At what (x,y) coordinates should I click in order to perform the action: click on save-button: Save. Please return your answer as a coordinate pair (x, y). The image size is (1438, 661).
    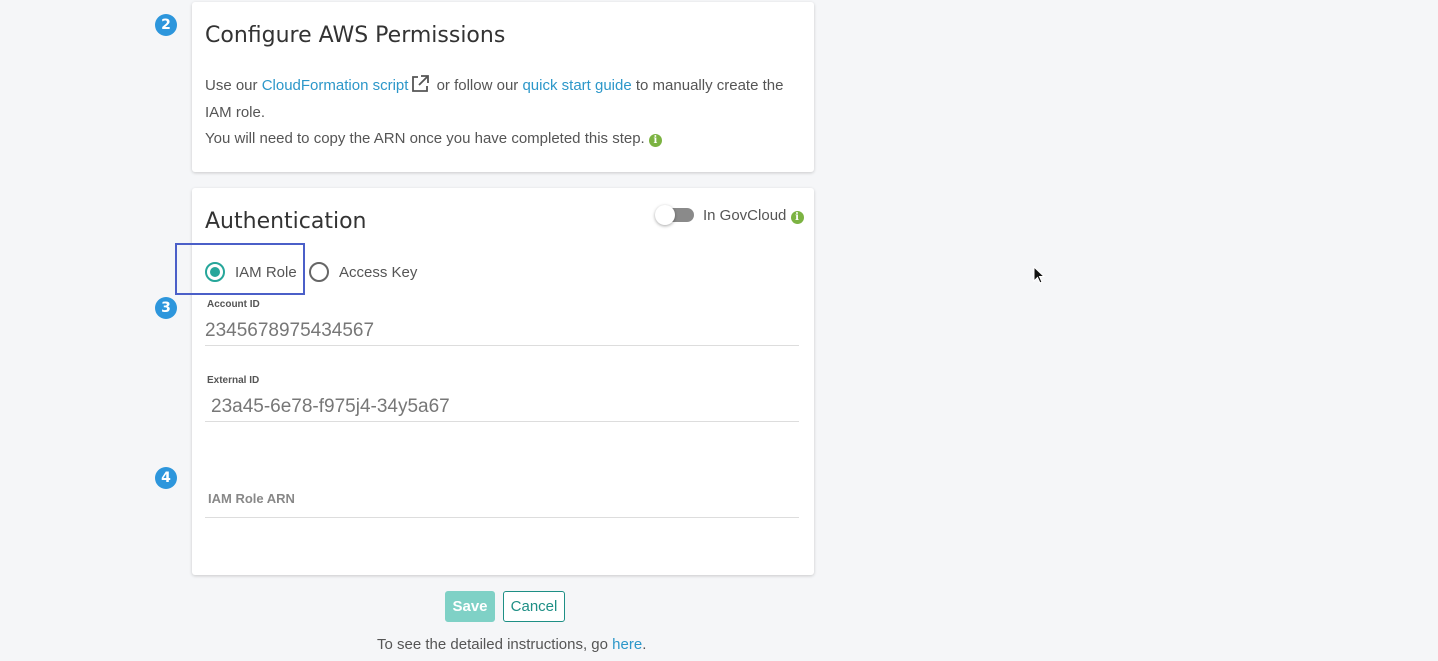
    Looking at the image, I should click on (470, 606).